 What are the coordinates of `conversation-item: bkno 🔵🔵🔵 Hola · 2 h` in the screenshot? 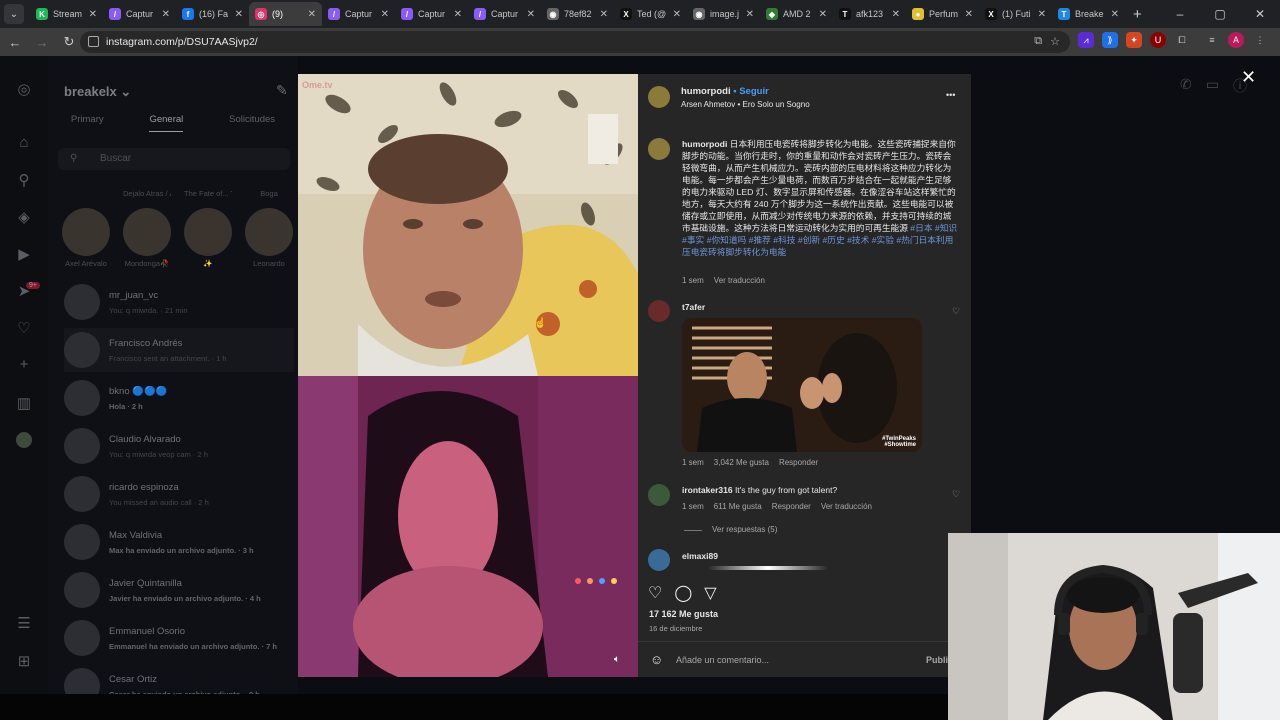 It's located at (179, 398).